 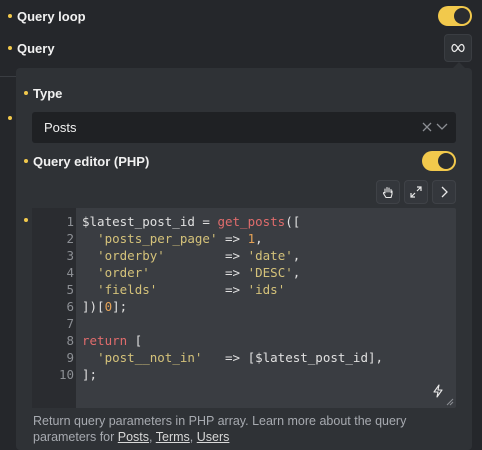 What do you see at coordinates (455, 16) in the screenshot?
I see `query-loop-toggle` at bounding box center [455, 16].